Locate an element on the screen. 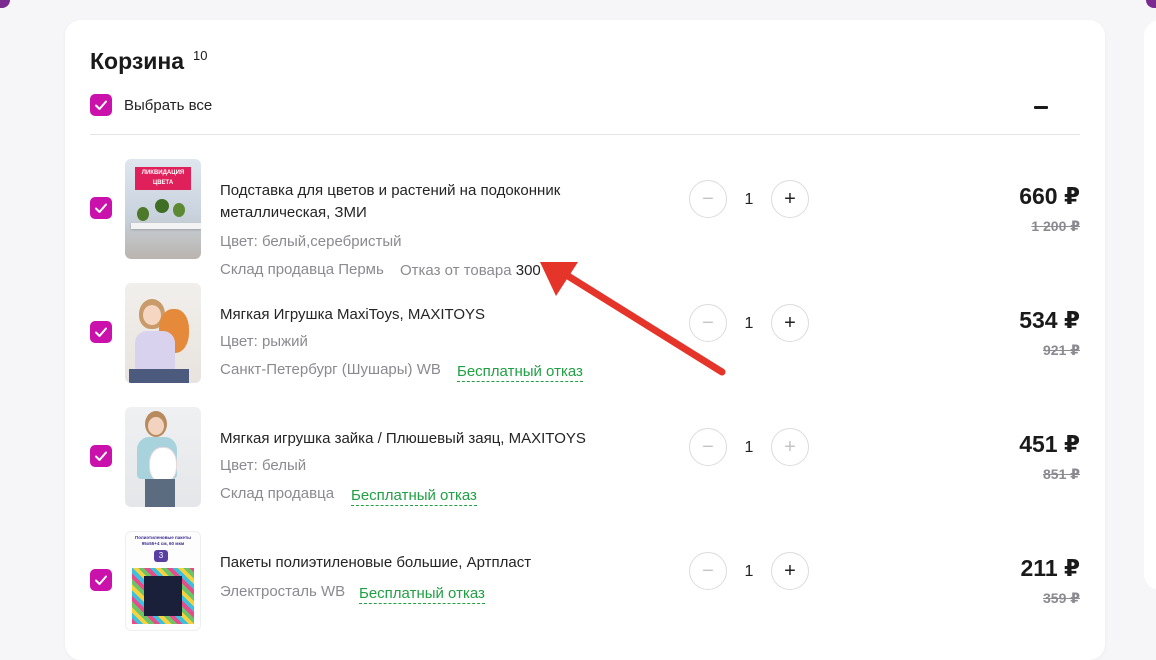 Image resolution: width=1156 pixels, height=660 pixels. select-all-checkbox is located at coordinates (101, 105).